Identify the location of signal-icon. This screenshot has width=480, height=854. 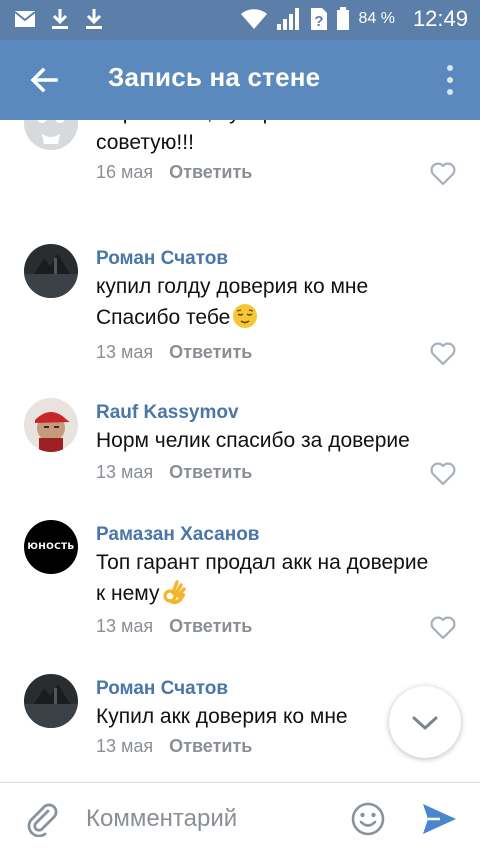
(288, 19).